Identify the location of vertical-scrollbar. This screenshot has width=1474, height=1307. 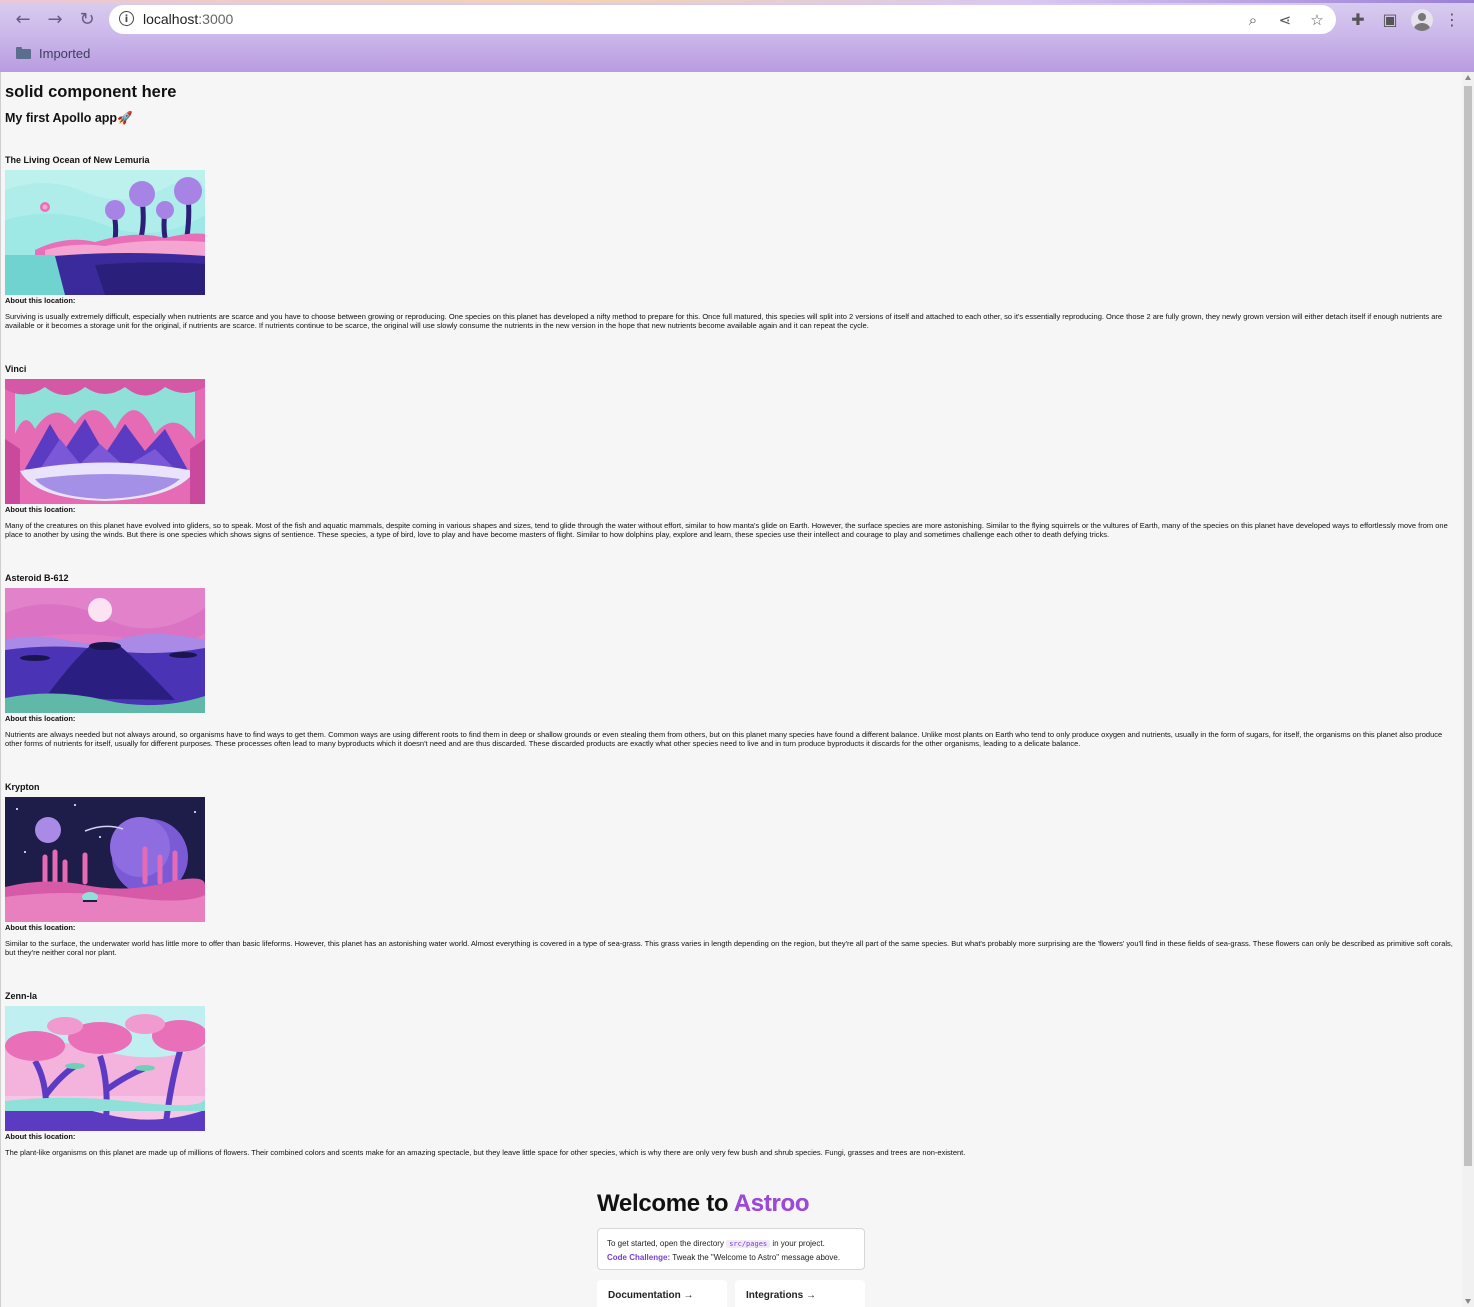
(1468, 689).